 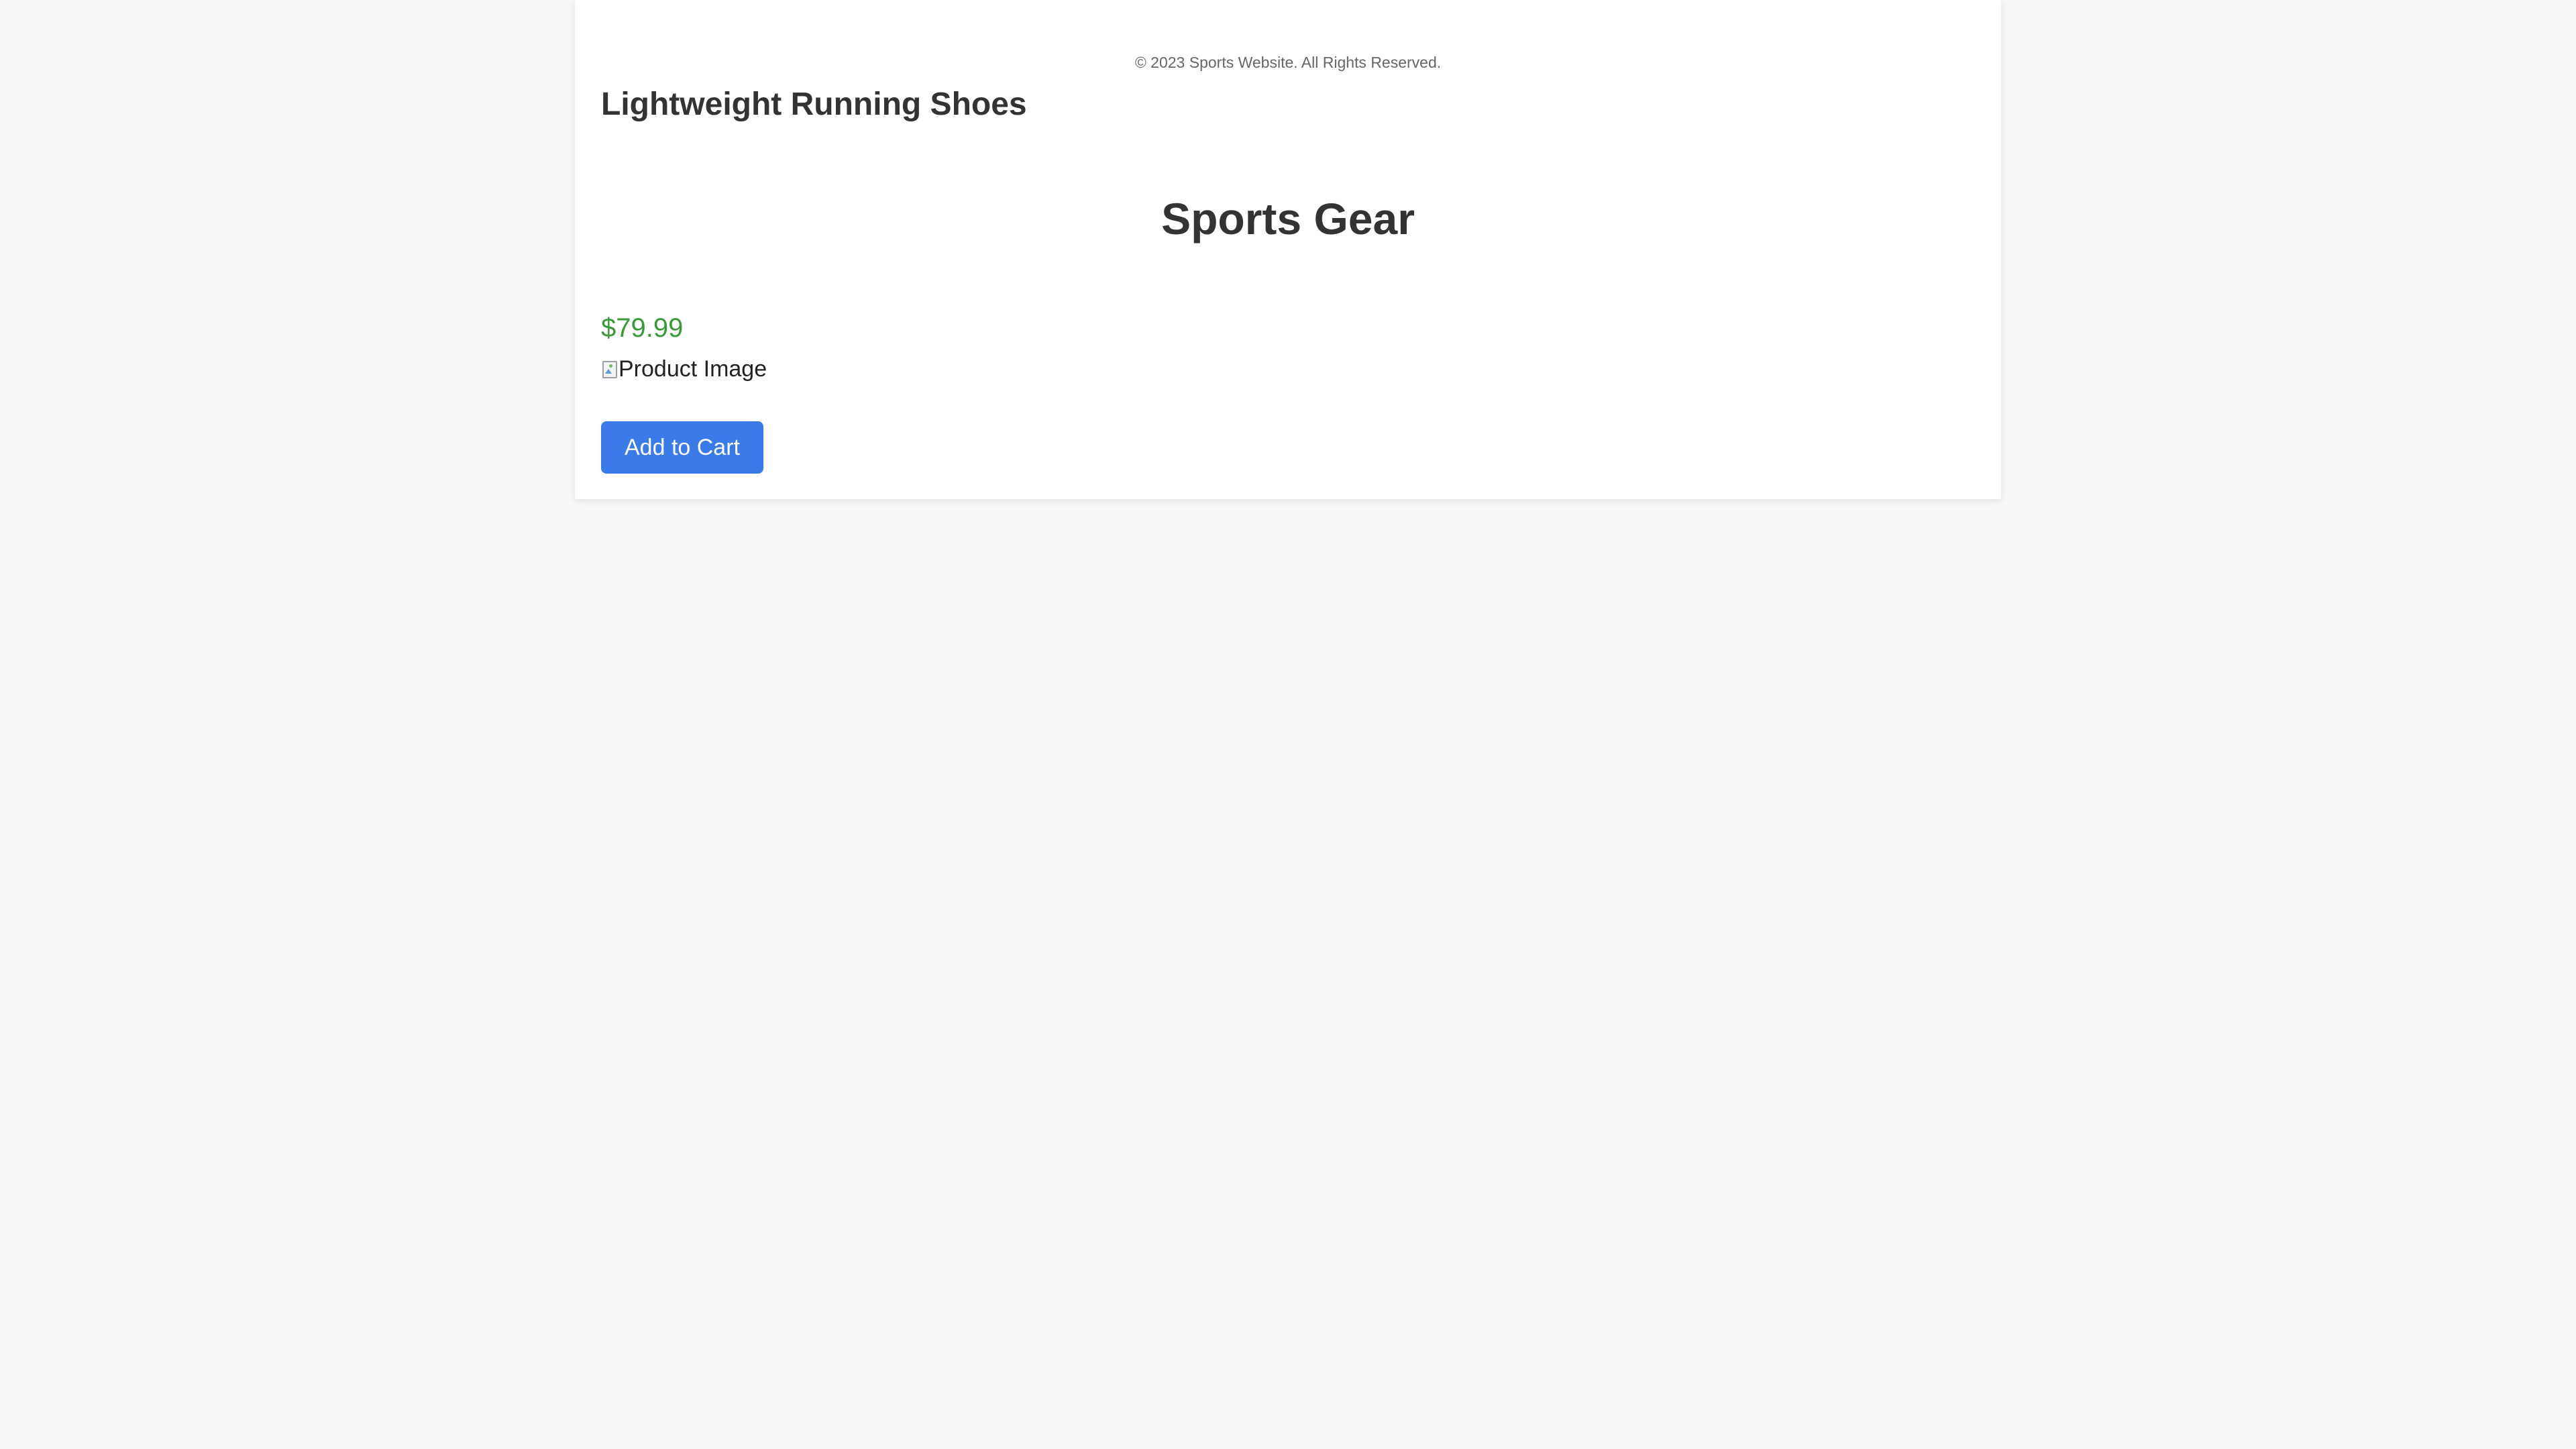 What do you see at coordinates (1288, 219) in the screenshot?
I see `site-heading: Sports Gear` at bounding box center [1288, 219].